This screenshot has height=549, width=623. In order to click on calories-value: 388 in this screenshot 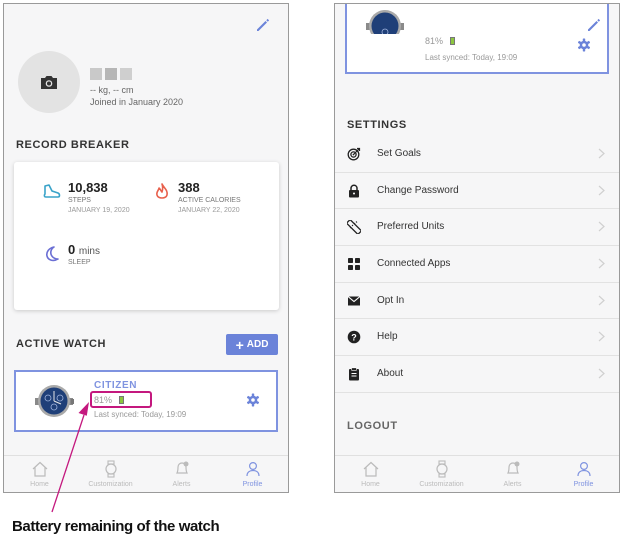, I will do `click(189, 187)`.